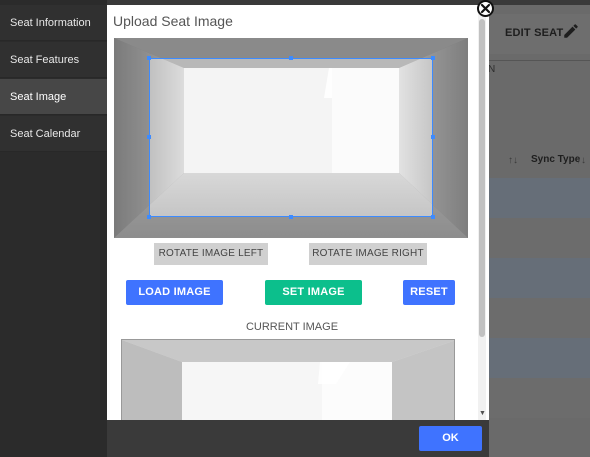 This screenshot has width=590, height=457. I want to click on scroll-down-icon: ▼, so click(482, 414).